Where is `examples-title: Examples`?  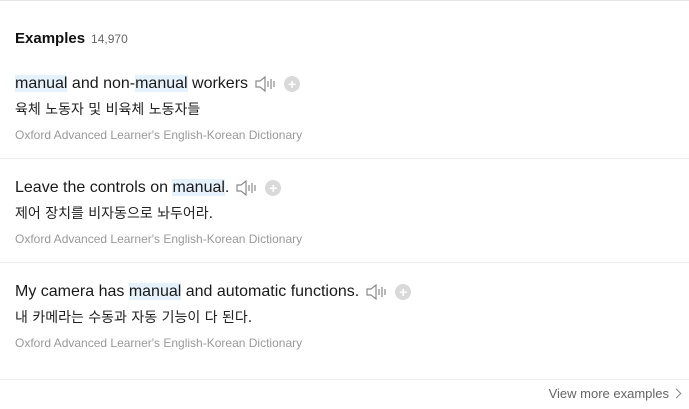 examples-title: Examples is located at coordinates (50, 38).